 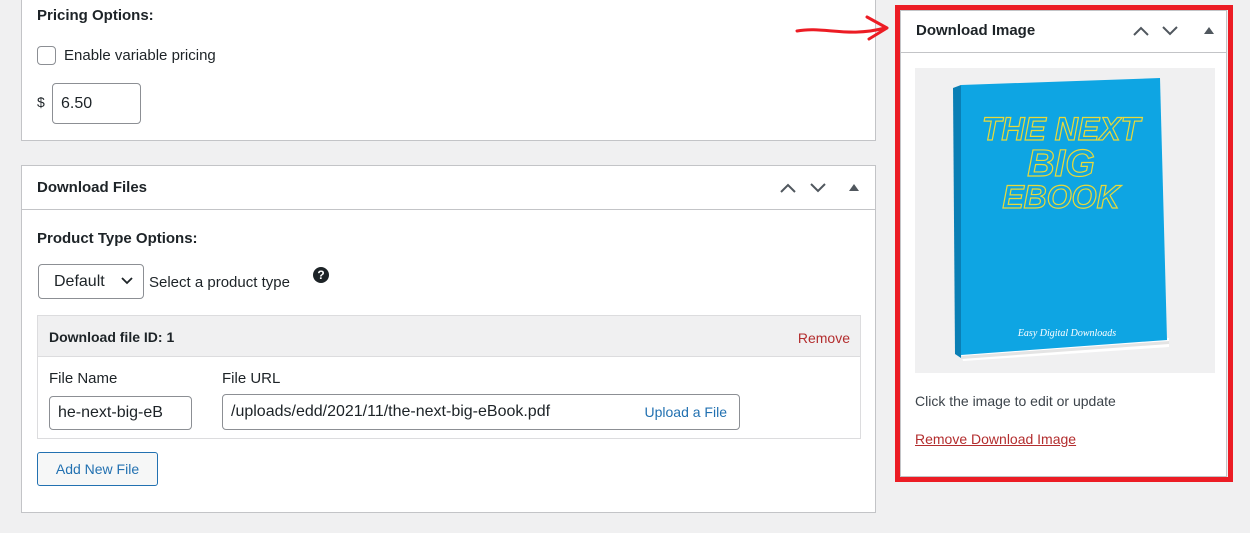 I want to click on file-name-value: he-next-big-eB, so click(x=110, y=412).